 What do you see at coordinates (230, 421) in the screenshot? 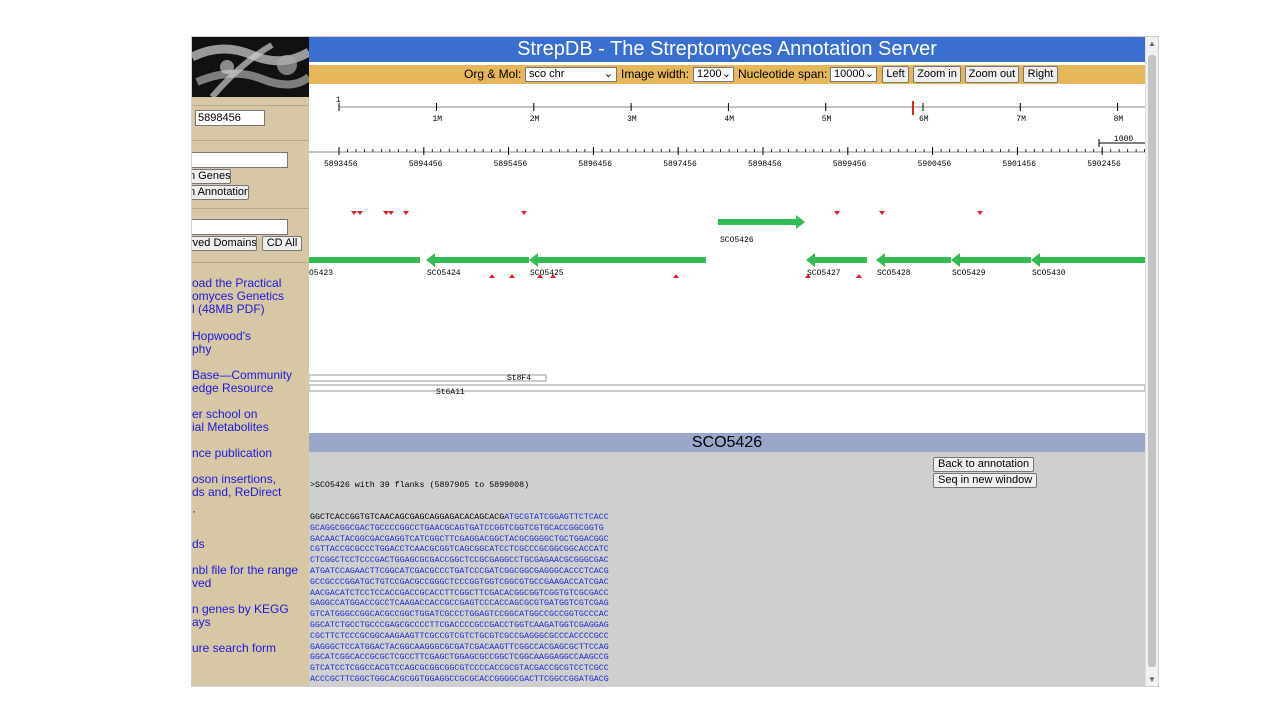
I see `sidebar-link-summer-school: er school on ial Metabolites` at bounding box center [230, 421].